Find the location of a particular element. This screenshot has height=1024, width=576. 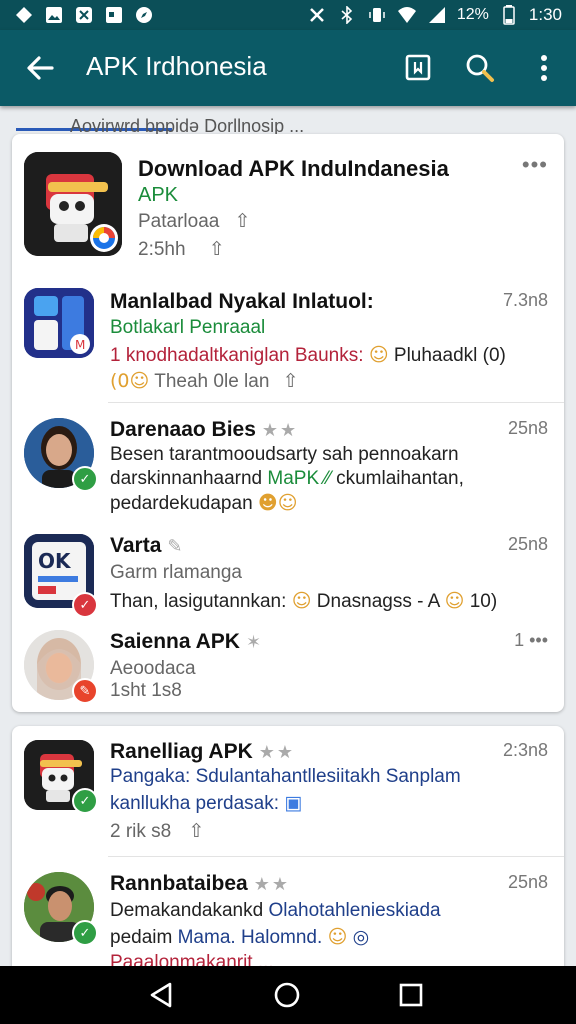

star-rating-icon: ✶ is located at coordinates (254, 642).